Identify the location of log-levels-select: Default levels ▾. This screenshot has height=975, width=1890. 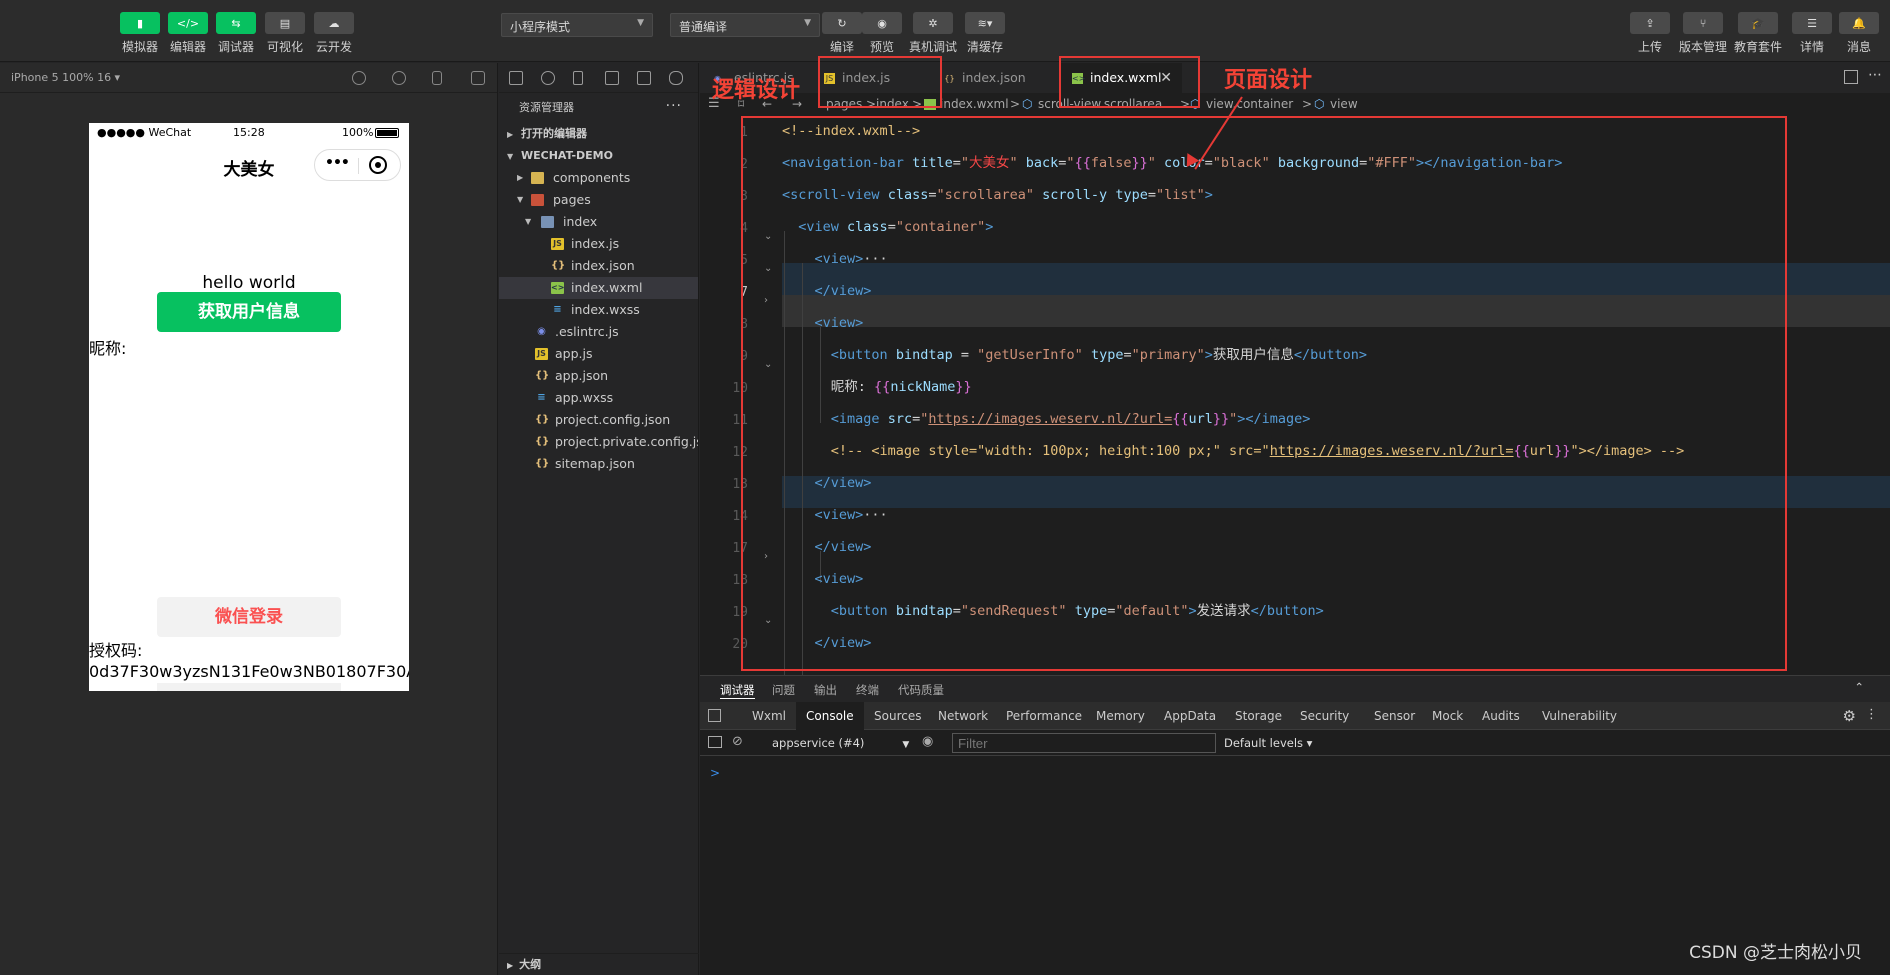
(1268, 743).